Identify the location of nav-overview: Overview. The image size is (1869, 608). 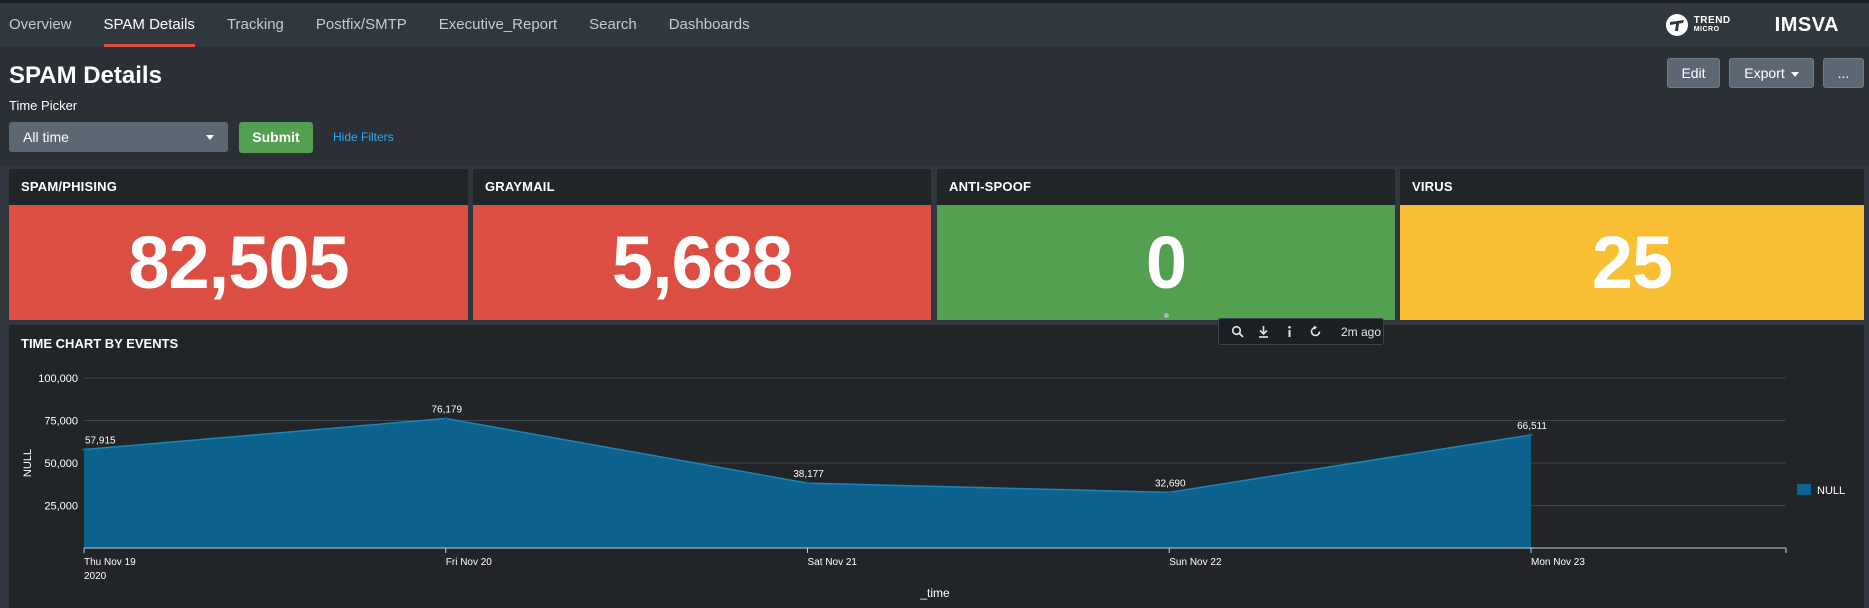
(44, 25).